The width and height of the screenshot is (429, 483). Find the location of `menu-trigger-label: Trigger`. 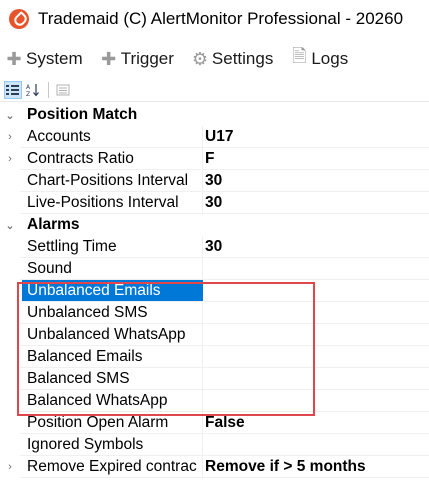

menu-trigger-label: Trigger is located at coordinates (147, 58).